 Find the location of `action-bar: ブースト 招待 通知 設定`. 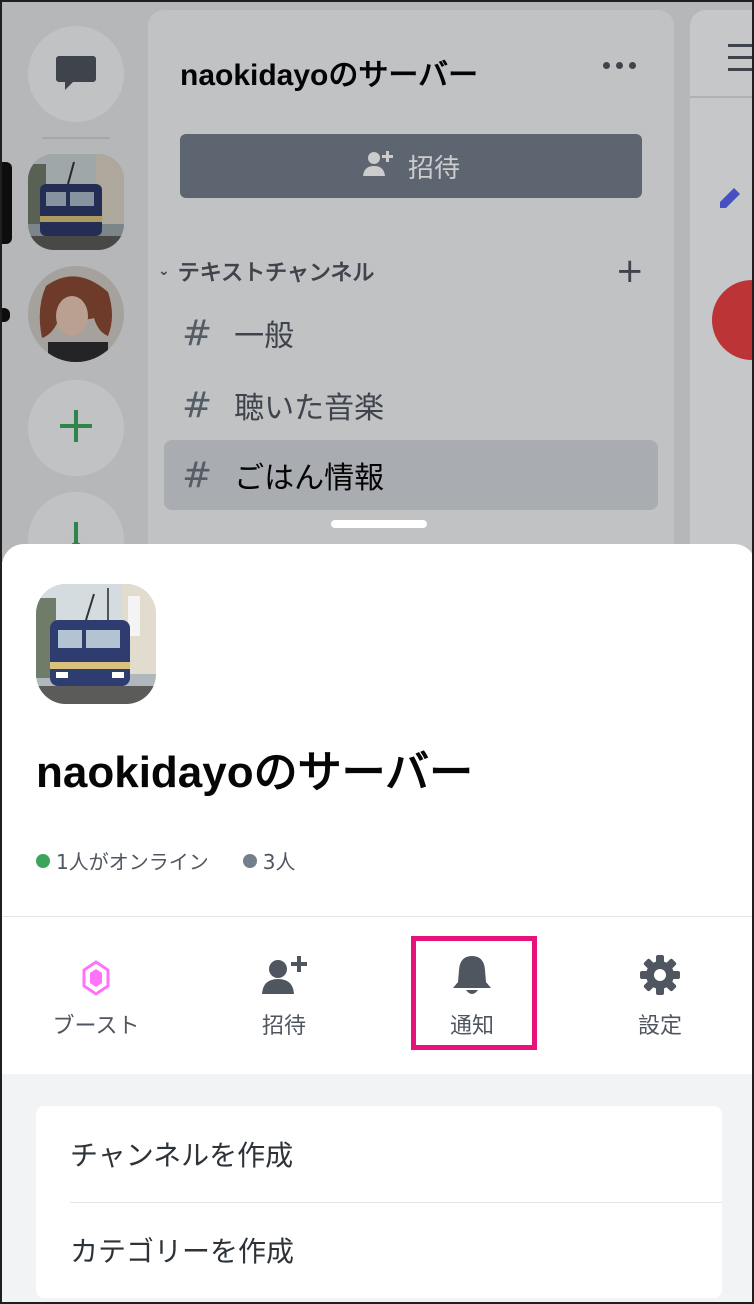

action-bar: ブースト 招待 通知 設定 is located at coordinates (377, 995).